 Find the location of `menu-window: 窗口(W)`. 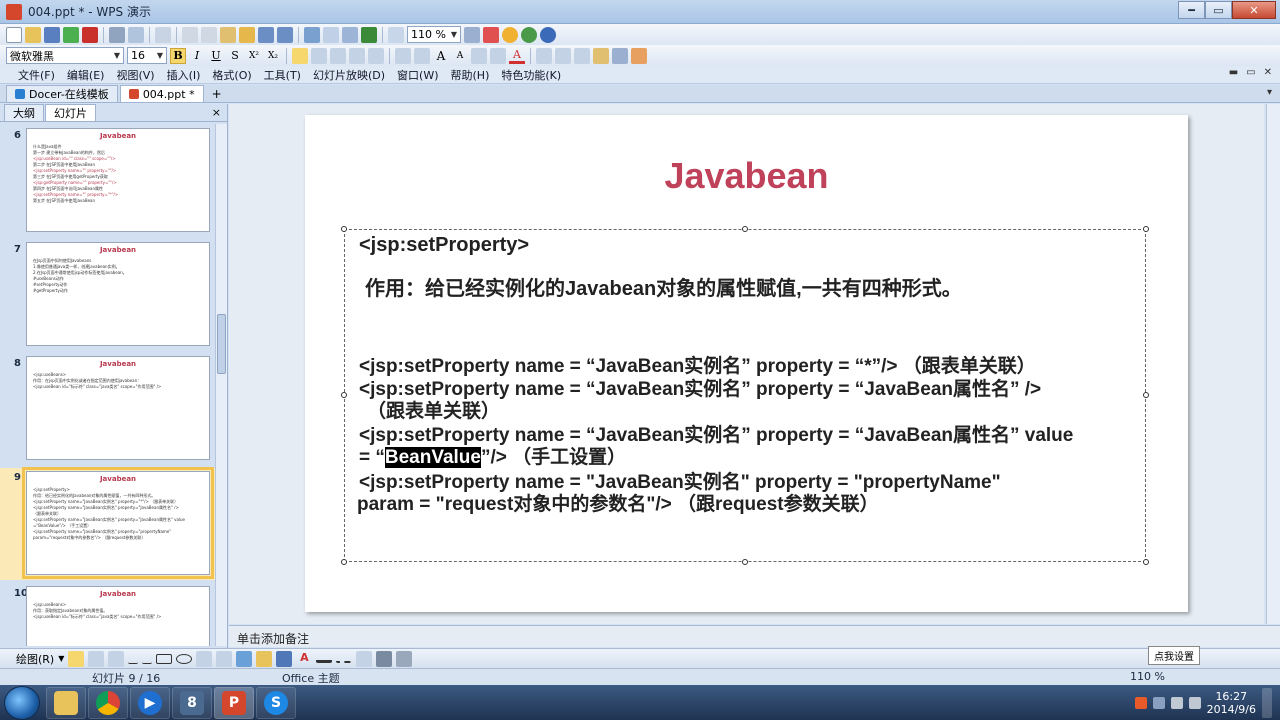

menu-window: 窗口(W) is located at coordinates (417, 75).